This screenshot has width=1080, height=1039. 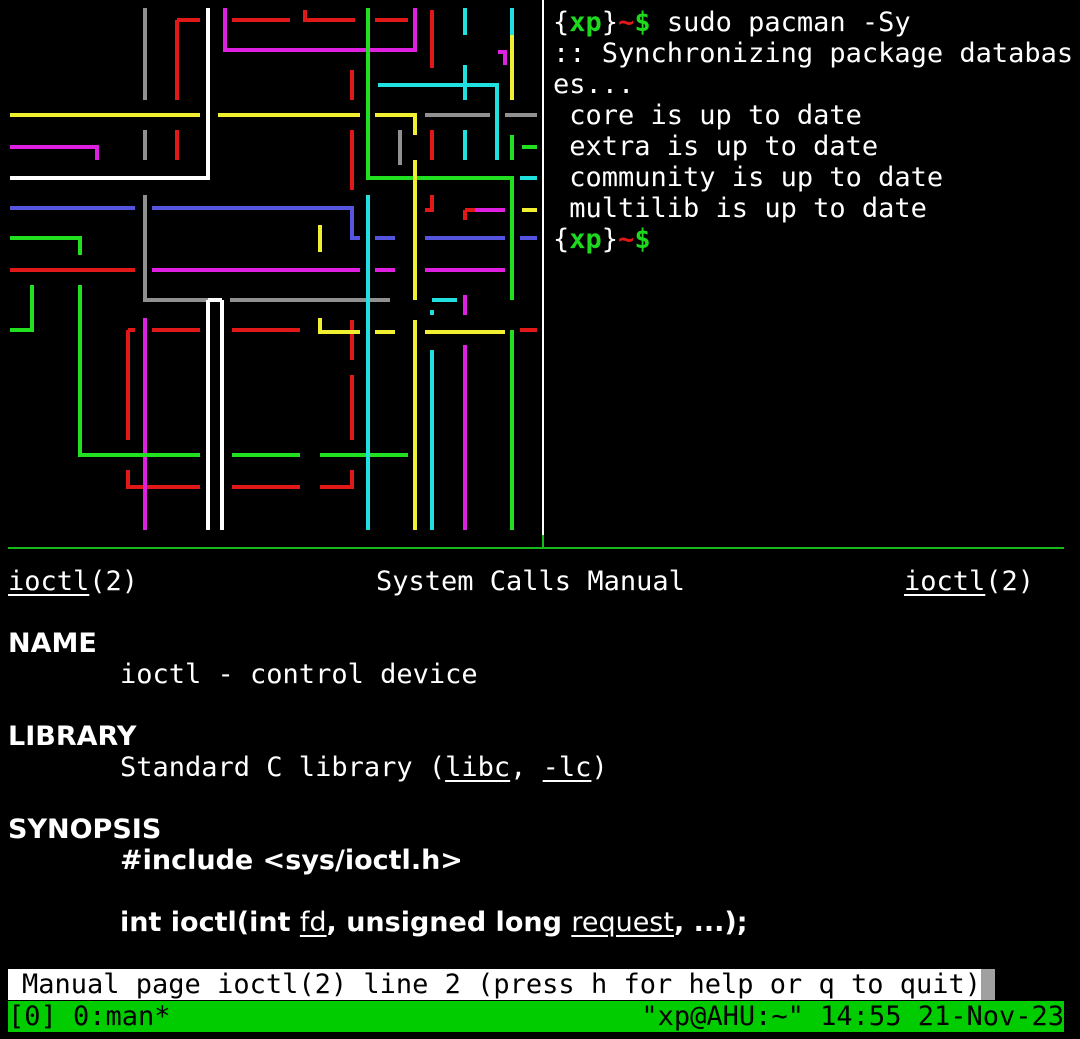 I want to click on man-header-right-section: (2), so click(x=1010, y=581).